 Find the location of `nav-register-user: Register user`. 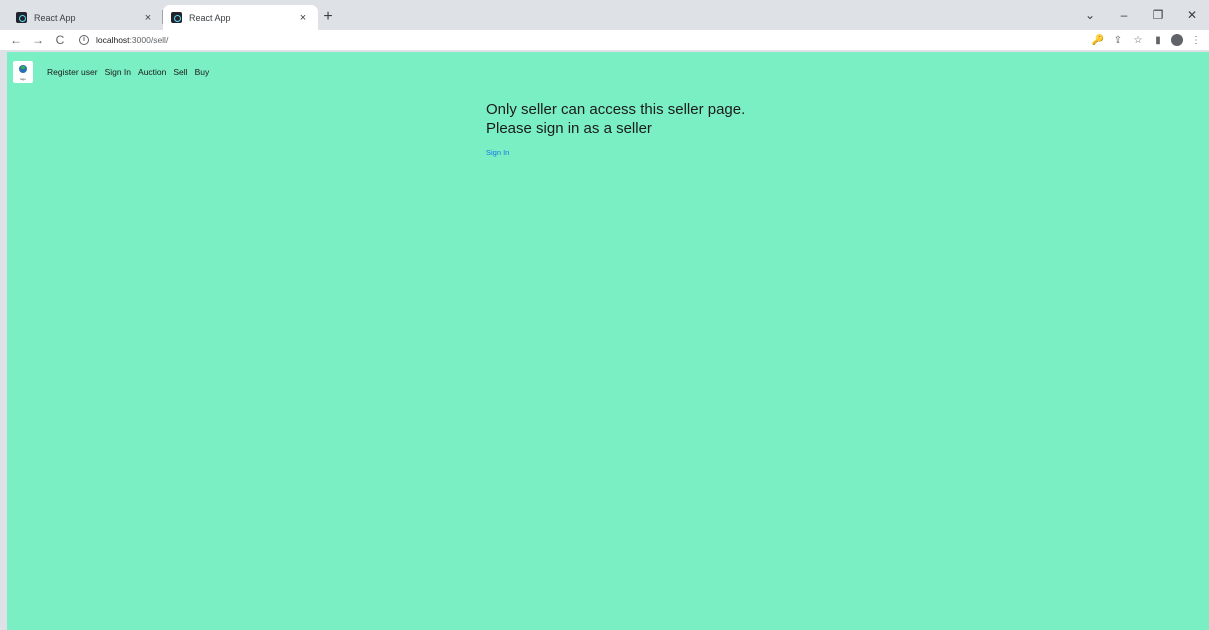

nav-register-user: Register user is located at coordinates (72, 72).